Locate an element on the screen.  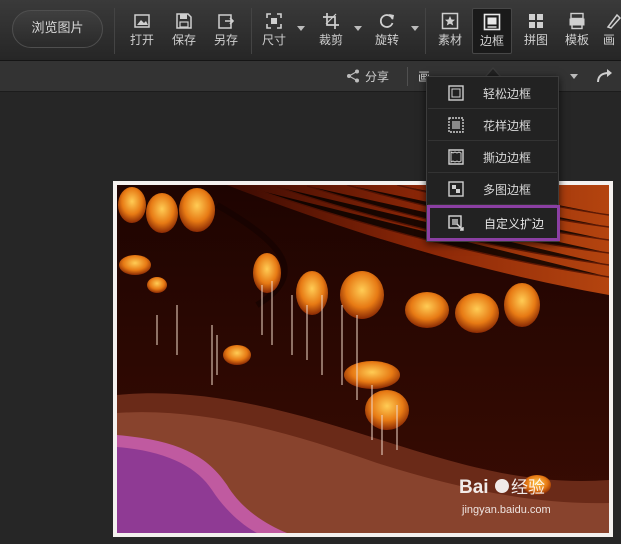
menu-item-pattern-border: 花样边框 is located at coordinates (492, 125).